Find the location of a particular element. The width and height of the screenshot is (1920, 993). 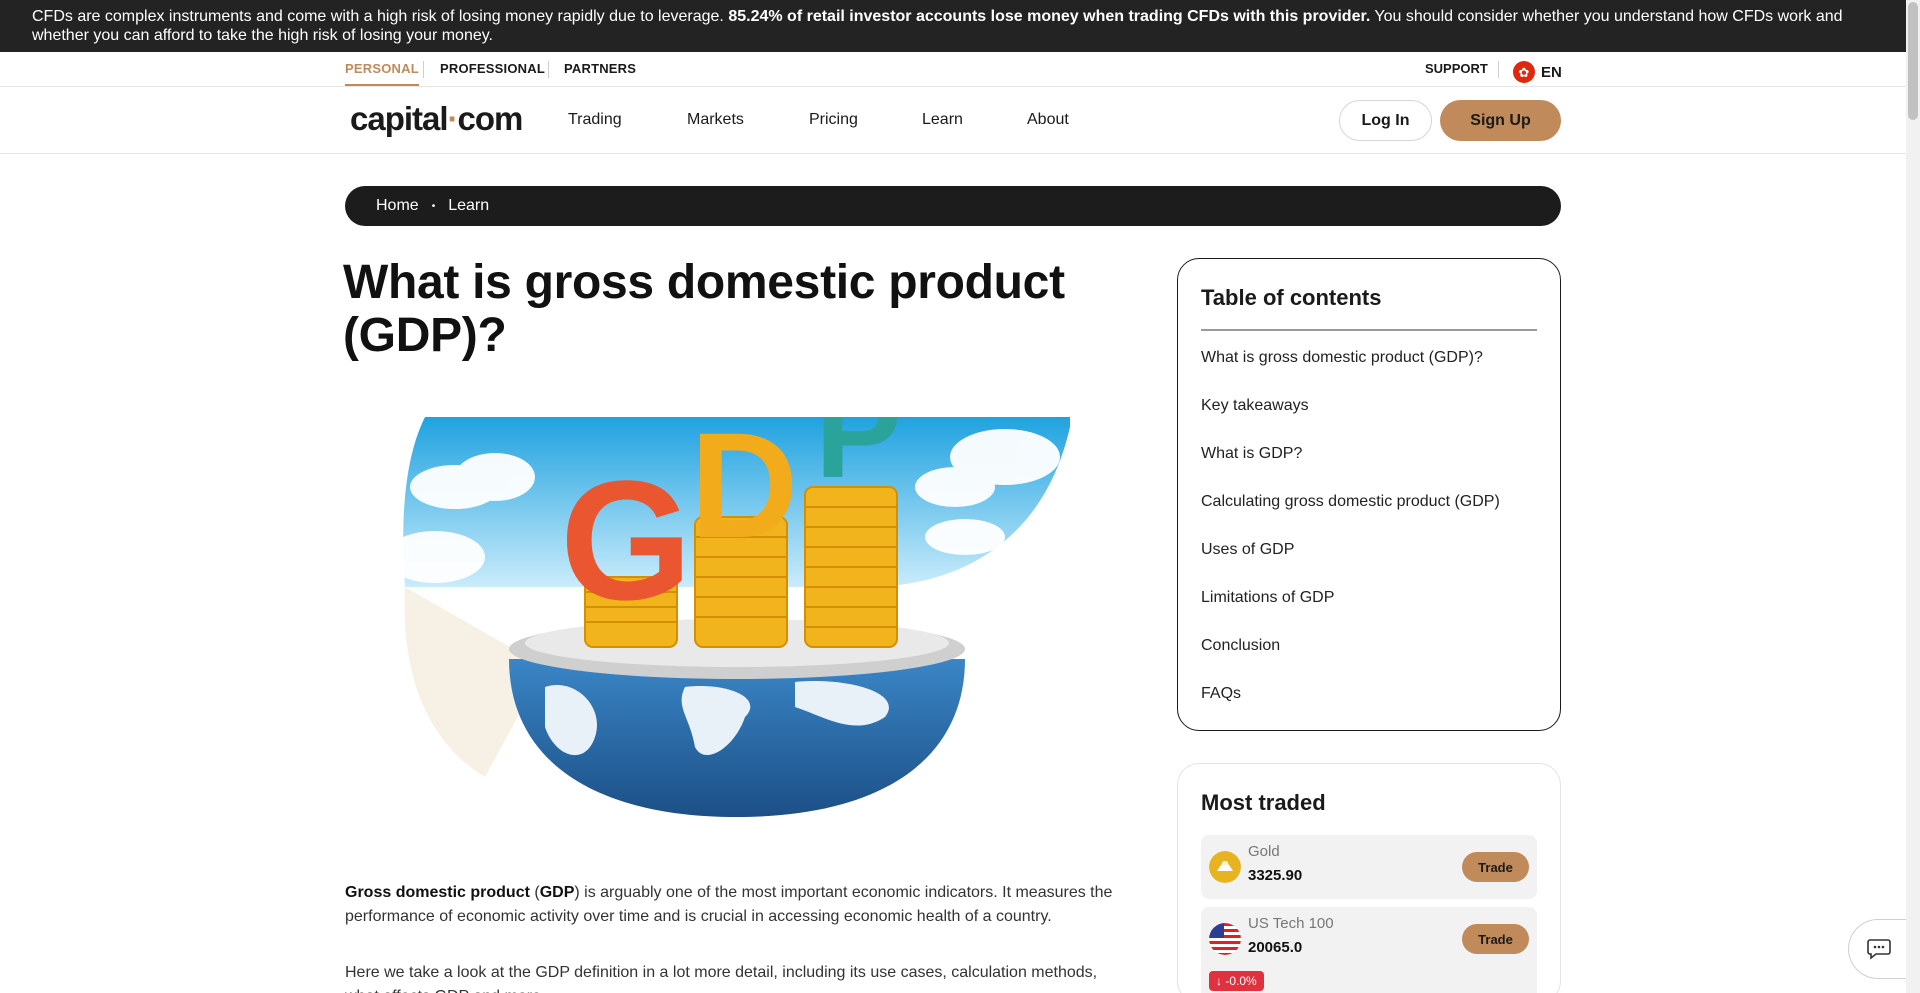

toc-item: Calculating gross domestic product (GDP) is located at coordinates (1350, 502).